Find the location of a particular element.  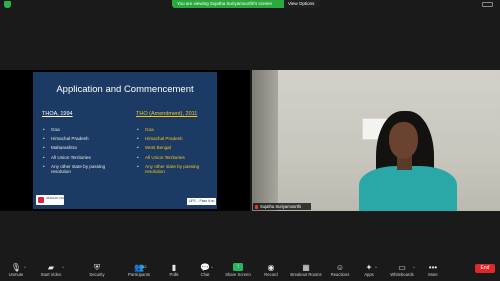

more-button: ••• More is located at coordinates (433, 270).